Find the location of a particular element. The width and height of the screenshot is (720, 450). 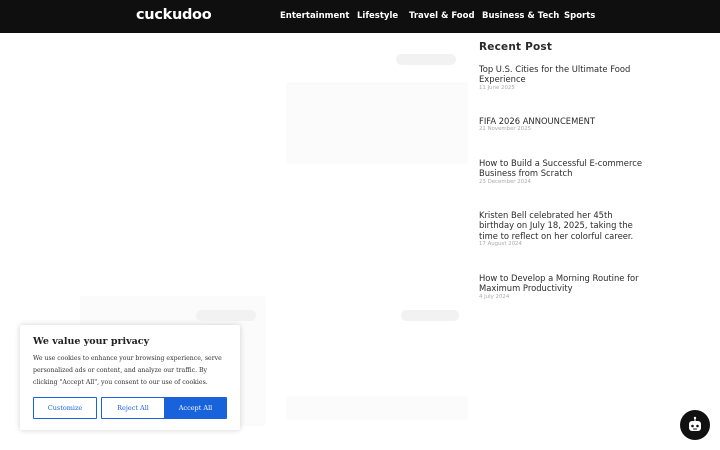

accept-all-button: Accept All is located at coordinates (195, 408).